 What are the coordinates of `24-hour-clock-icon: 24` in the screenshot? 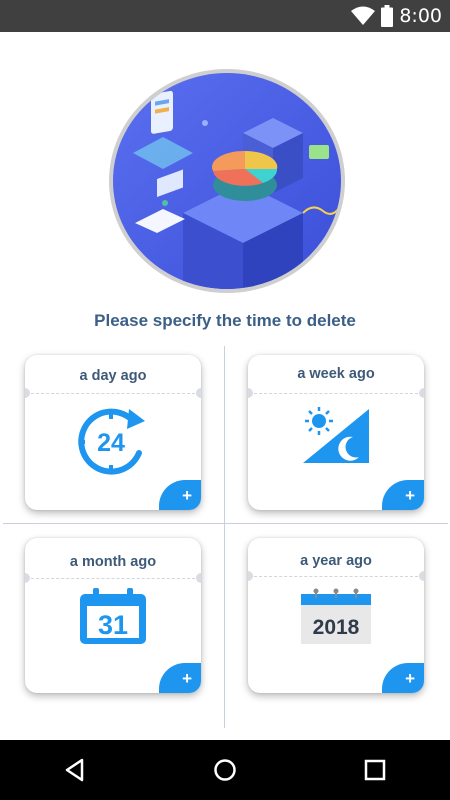 It's located at (113, 444).